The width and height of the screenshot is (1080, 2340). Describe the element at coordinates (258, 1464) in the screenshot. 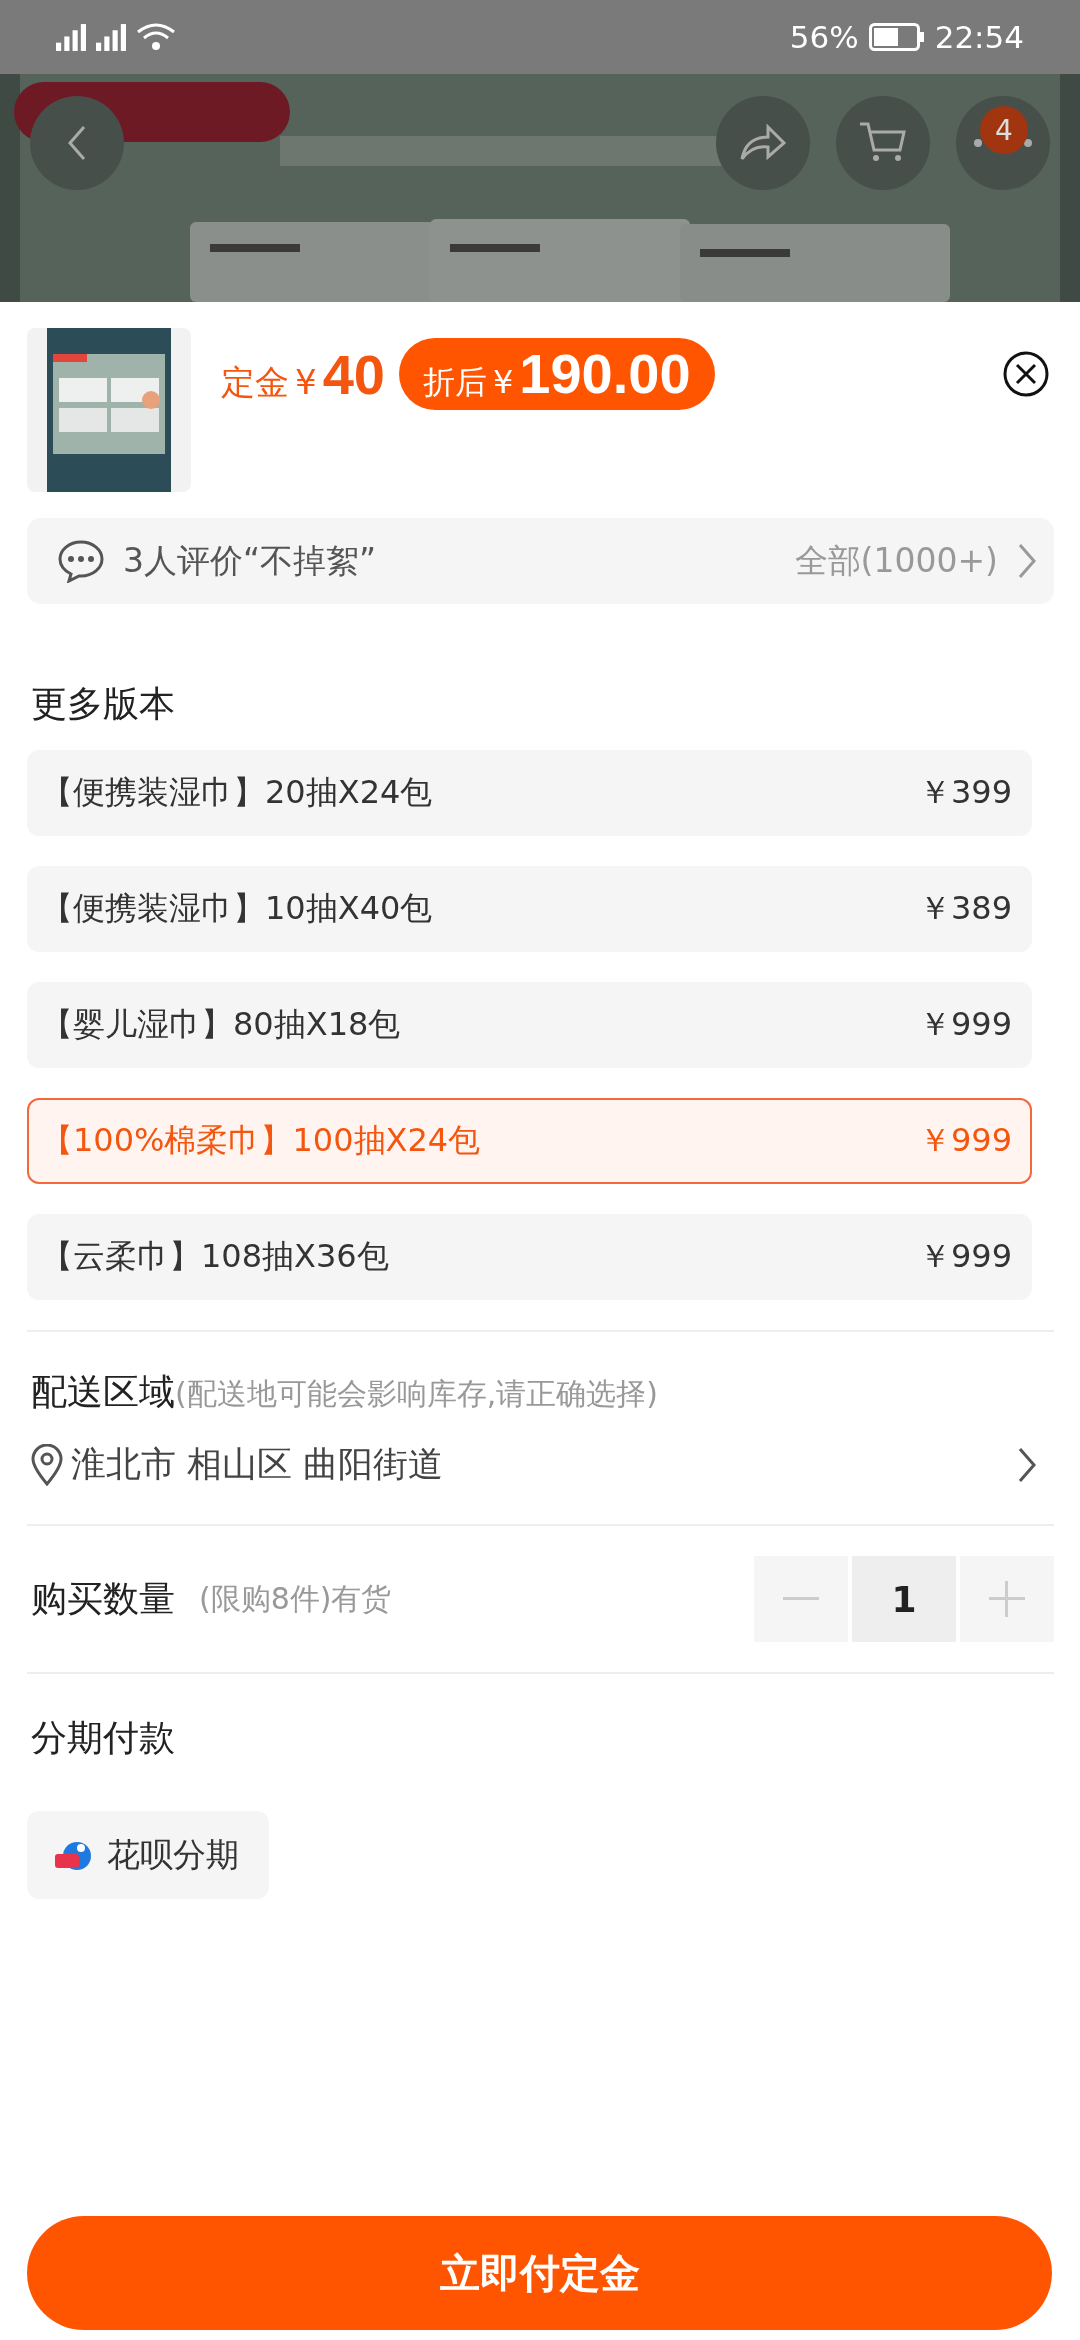

I see `address-text: 淮北市 相山区 曲阳街道` at that location.